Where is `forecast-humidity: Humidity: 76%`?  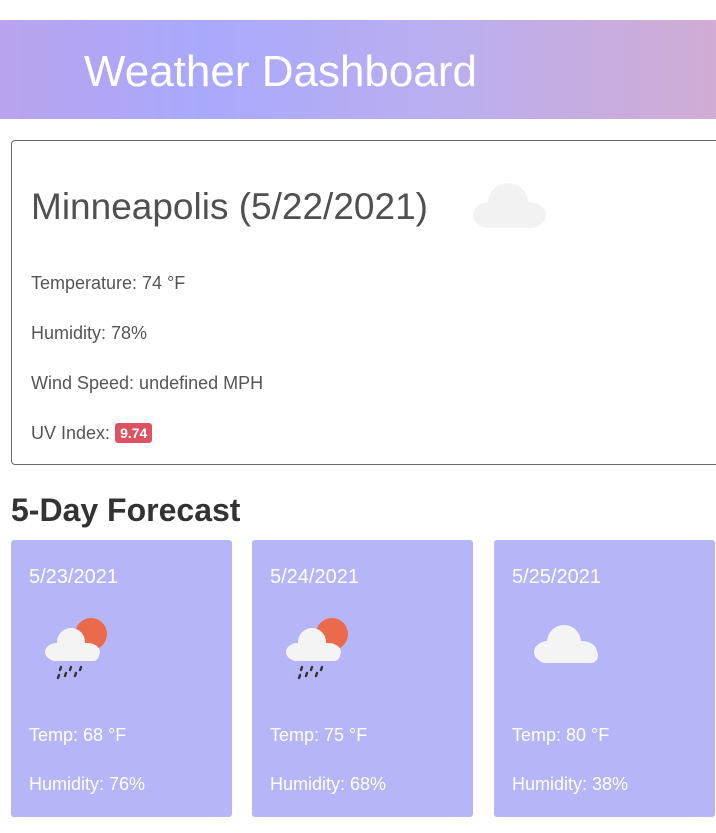
forecast-humidity: Humidity: 76% is located at coordinates (87, 784).